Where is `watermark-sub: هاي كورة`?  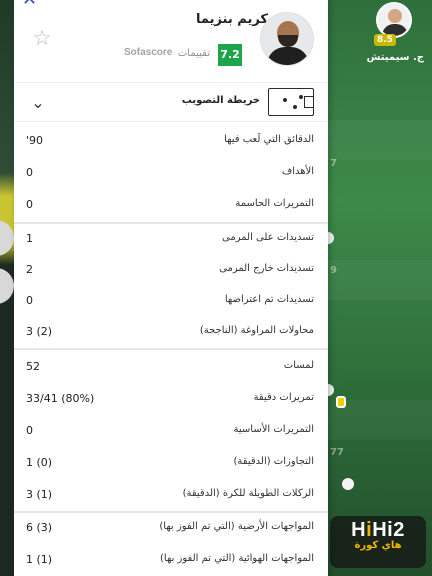 watermark-sub: هاي كورة is located at coordinates (378, 545).